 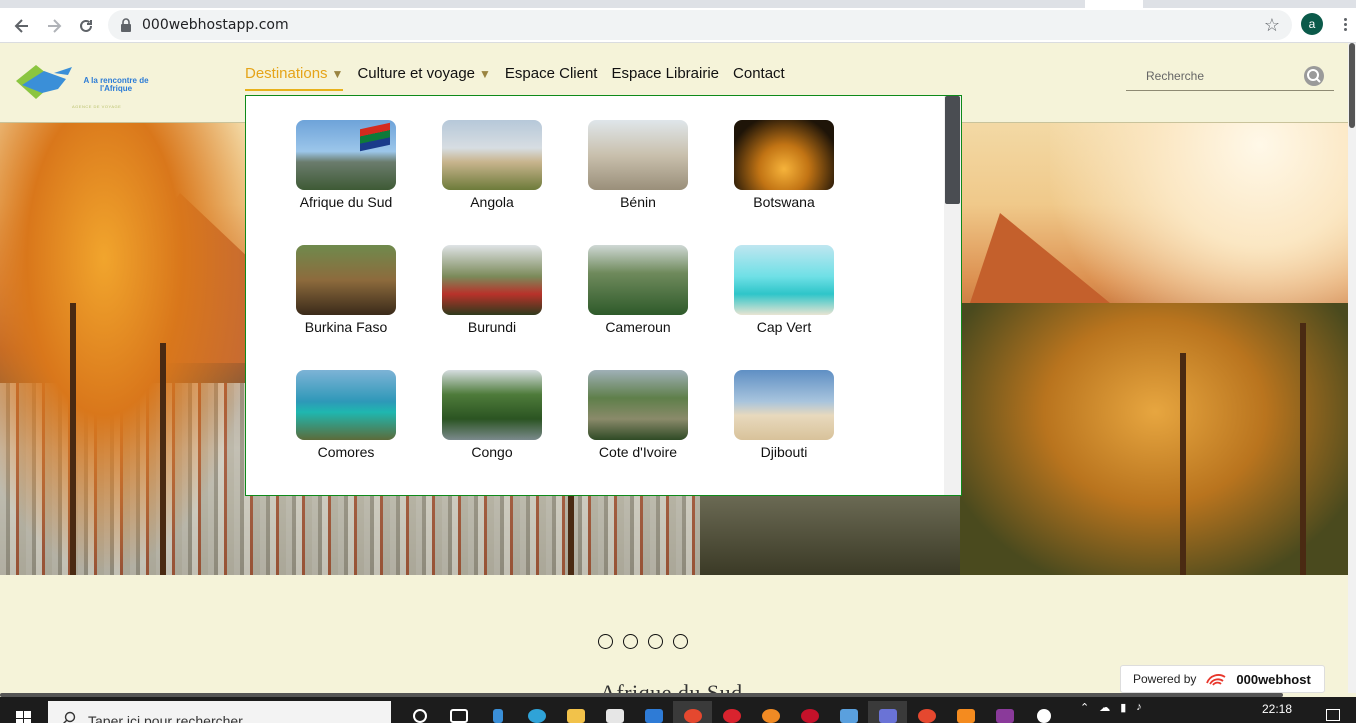 I want to click on carousel-dots, so click(x=643, y=641).